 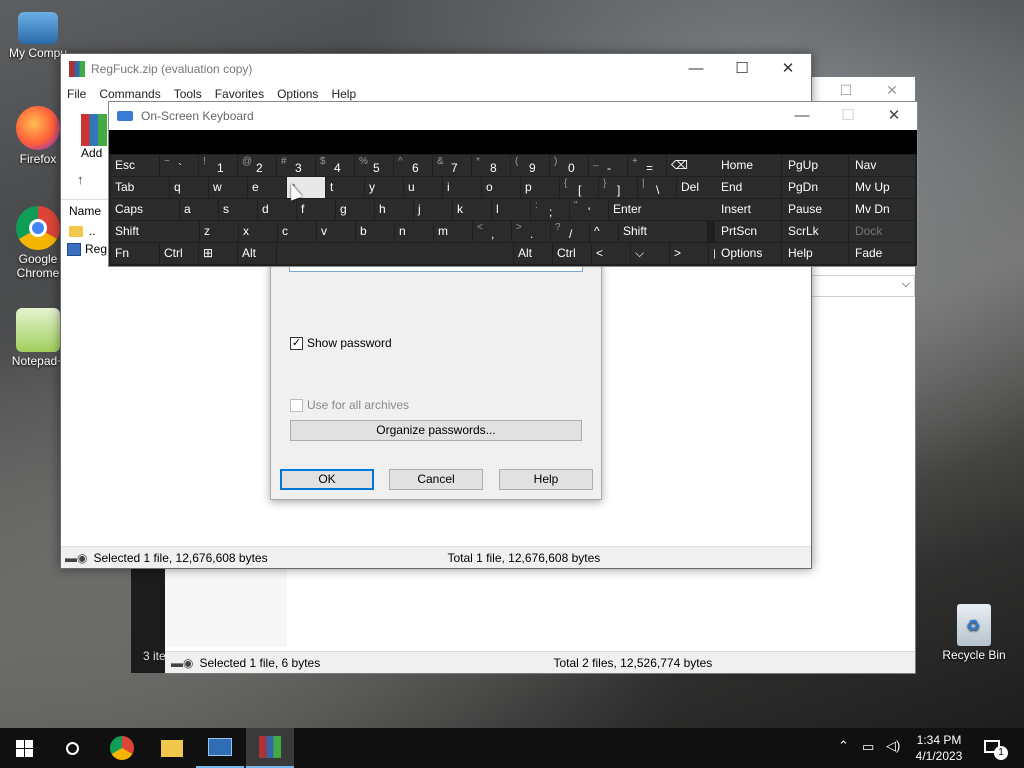 What do you see at coordinates (569, 165) in the screenshot?
I see `osk-key: ) 0` at bounding box center [569, 165].